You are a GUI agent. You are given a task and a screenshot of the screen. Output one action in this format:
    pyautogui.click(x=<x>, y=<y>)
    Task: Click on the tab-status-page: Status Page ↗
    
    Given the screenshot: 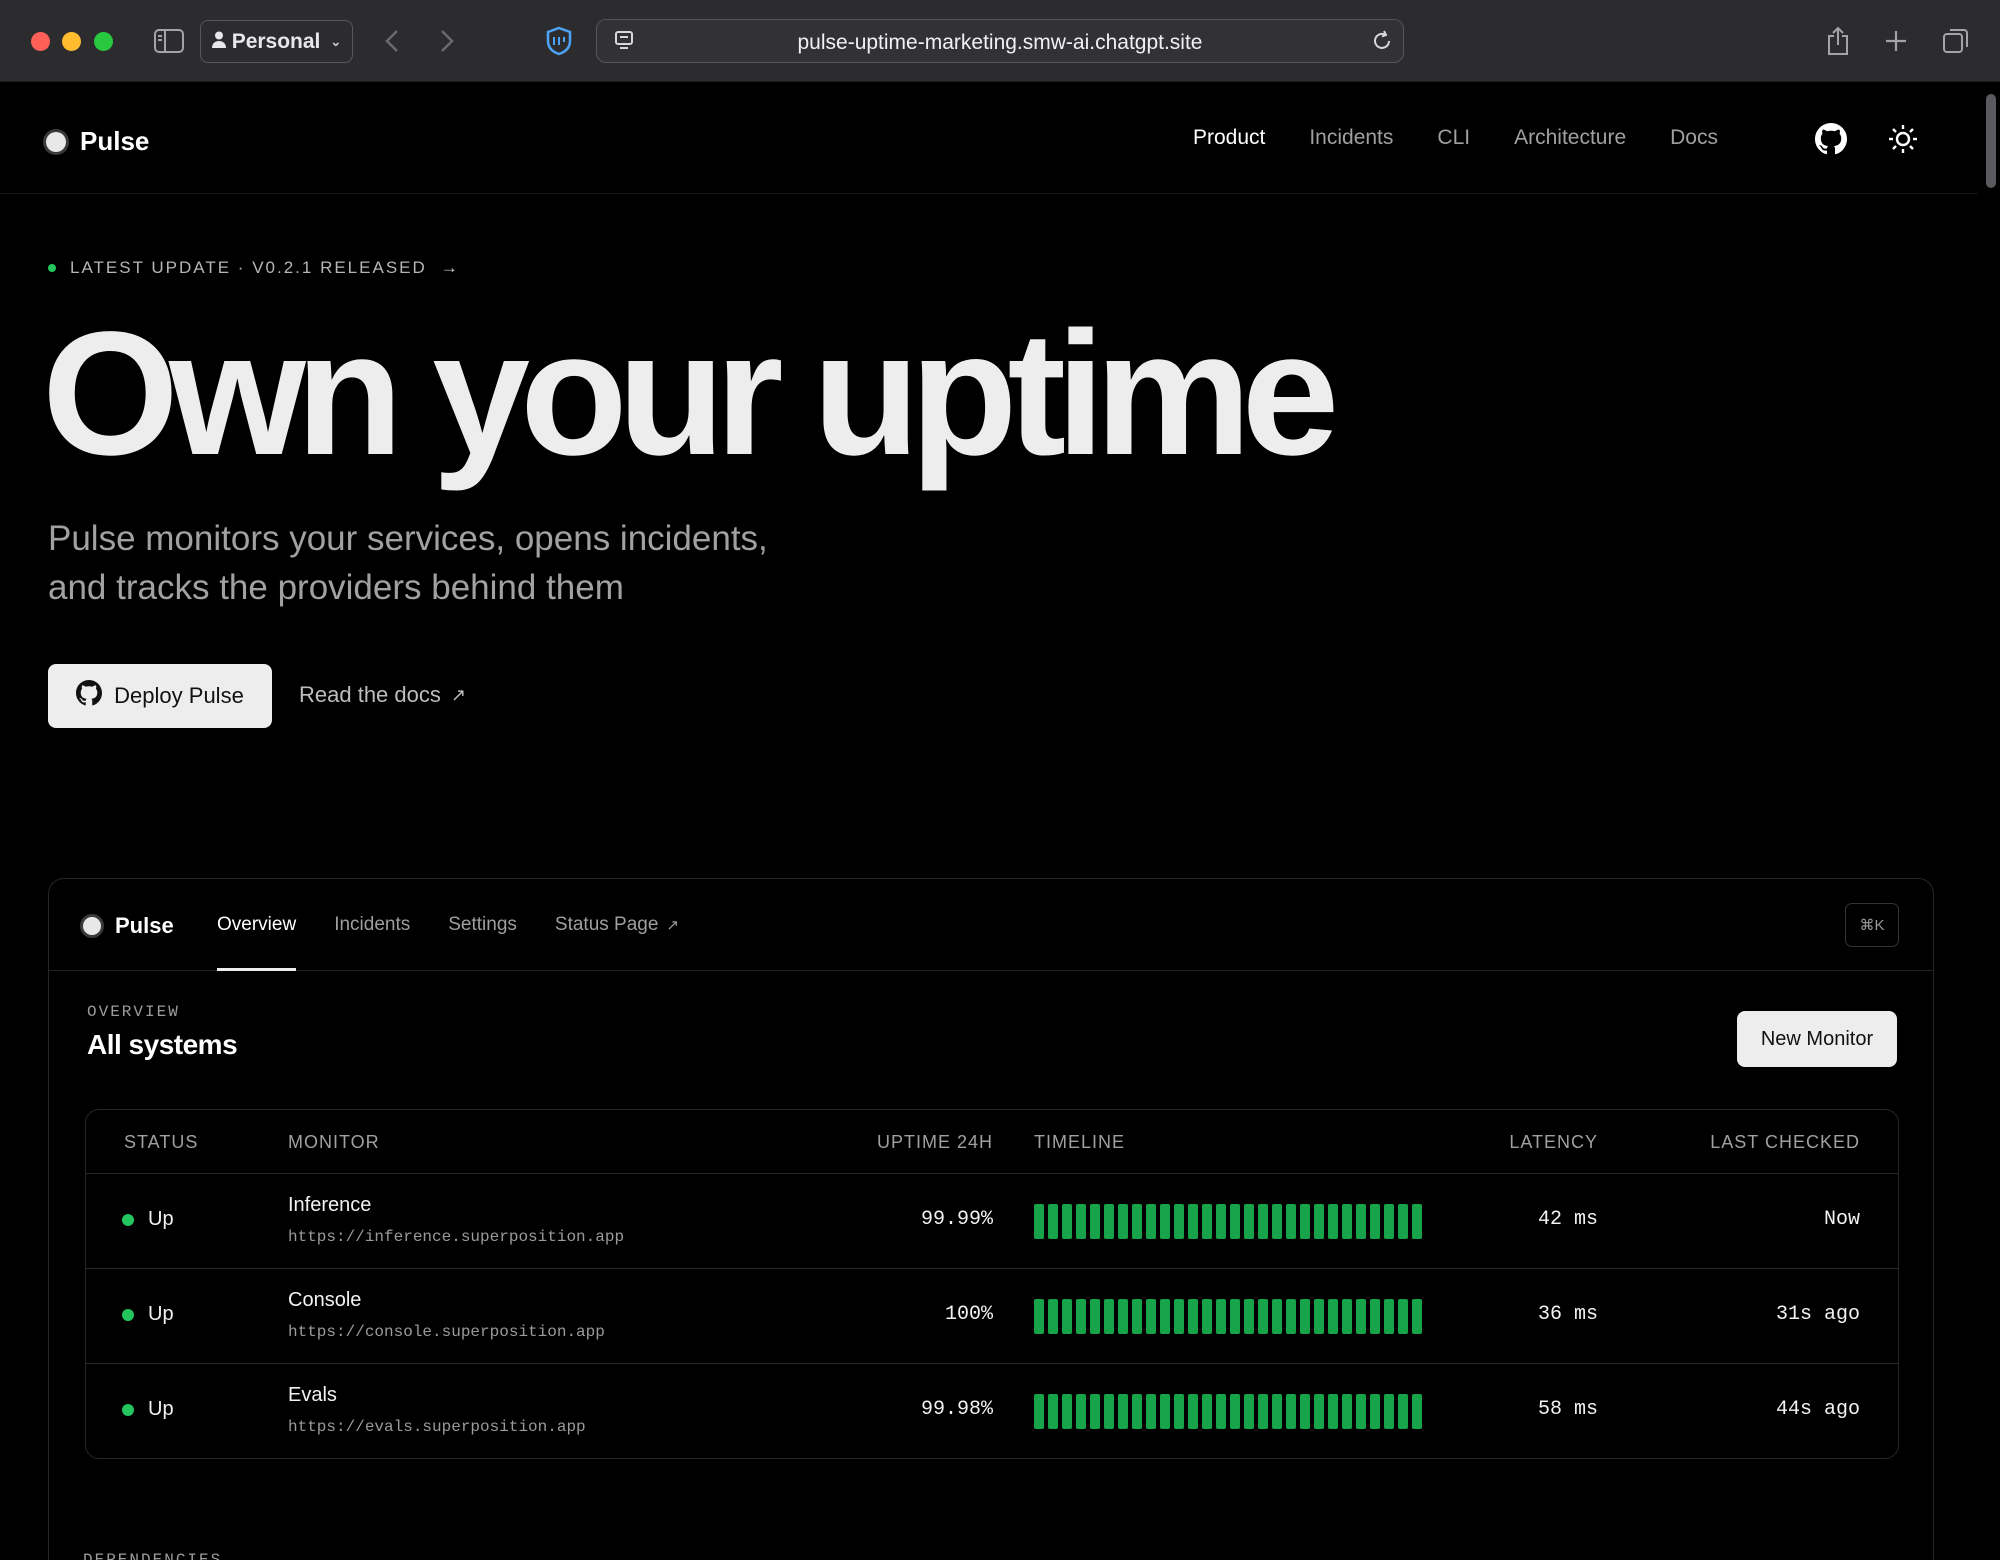 What is the action you would take?
    pyautogui.click(x=617, y=925)
    